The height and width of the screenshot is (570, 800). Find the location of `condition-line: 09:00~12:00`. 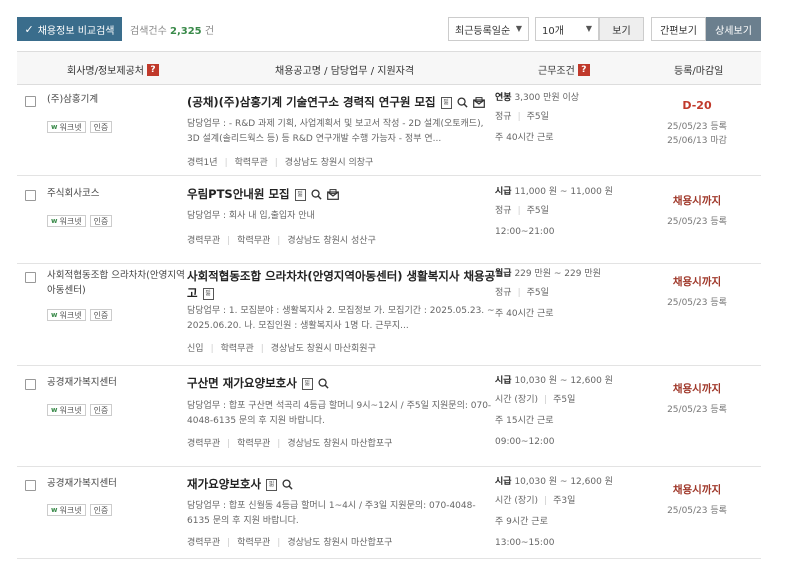

condition-line: 09:00~12:00 is located at coordinates (575, 442).